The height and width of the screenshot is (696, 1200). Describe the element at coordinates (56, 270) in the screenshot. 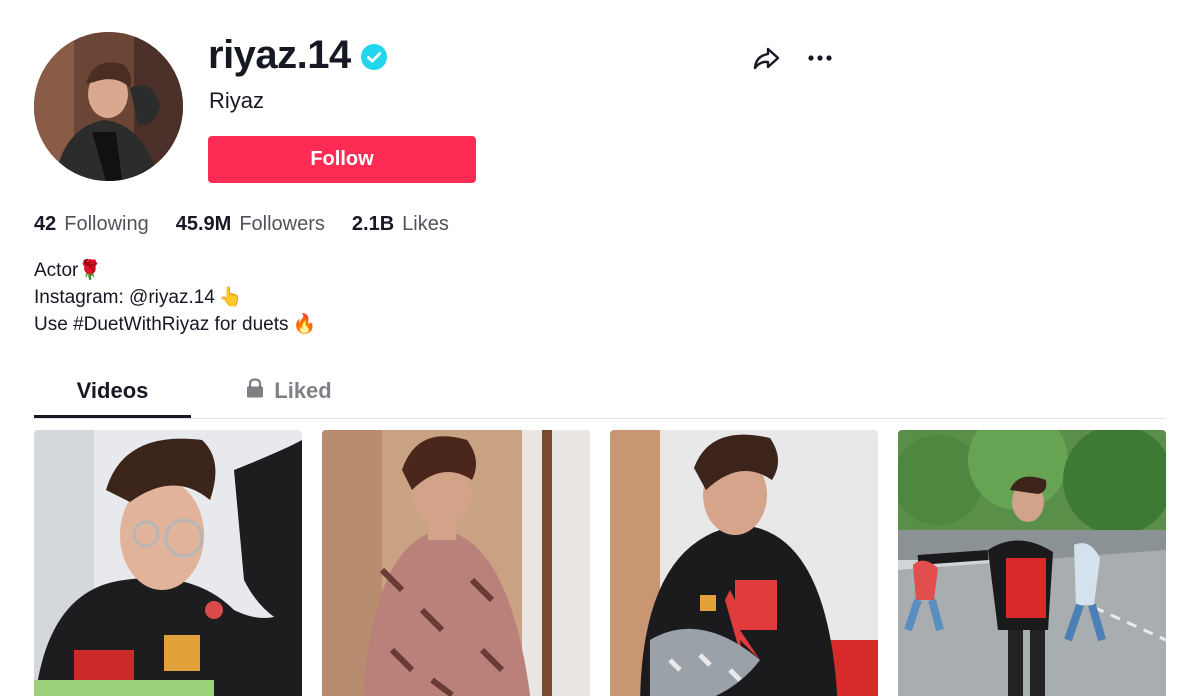

I see `bio-text: Actor` at that location.